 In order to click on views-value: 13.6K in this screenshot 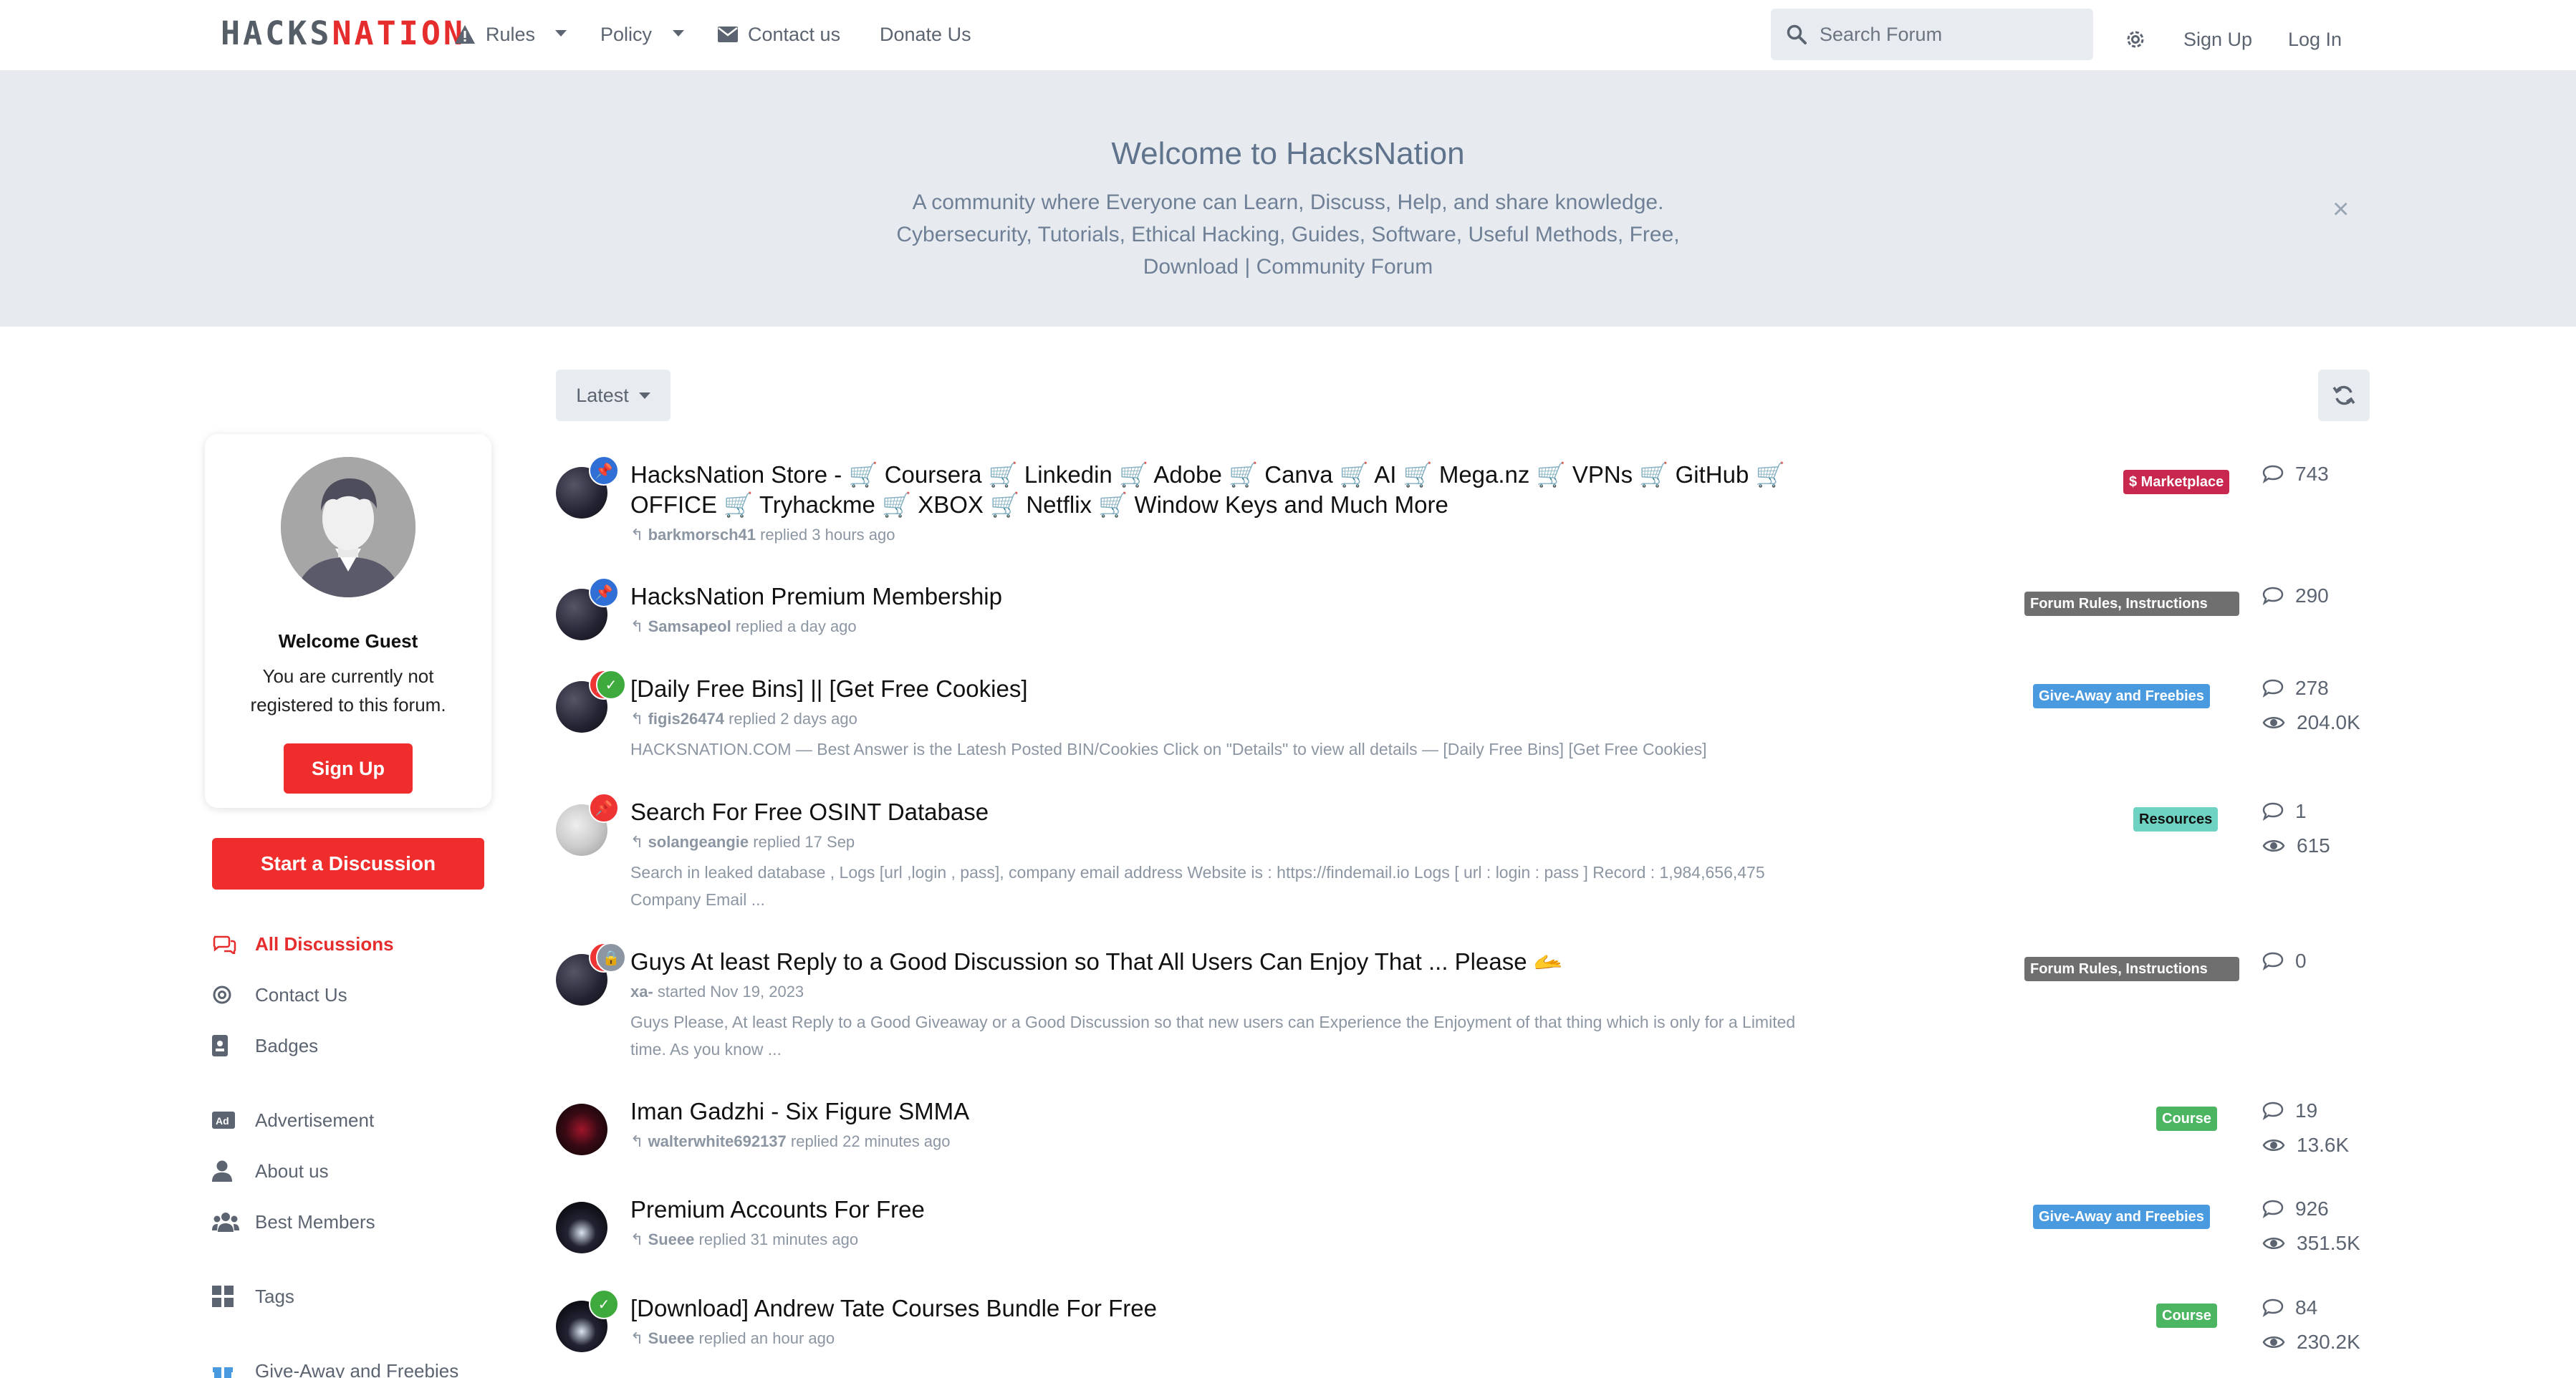, I will do `click(2324, 1145)`.